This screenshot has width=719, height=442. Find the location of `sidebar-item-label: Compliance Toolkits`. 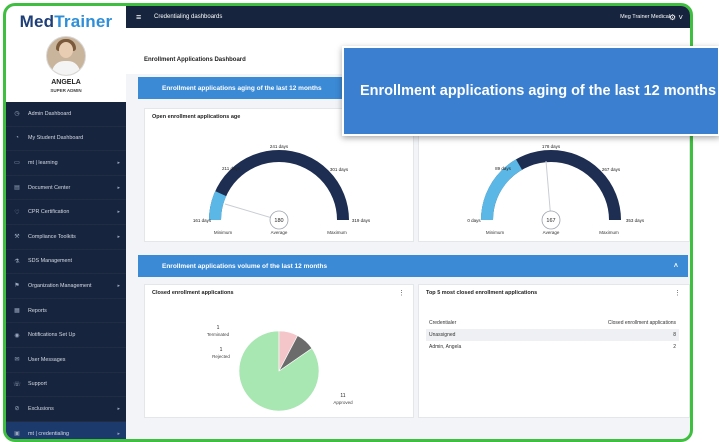

sidebar-item-label: Compliance Toolkits is located at coordinates (52, 236).